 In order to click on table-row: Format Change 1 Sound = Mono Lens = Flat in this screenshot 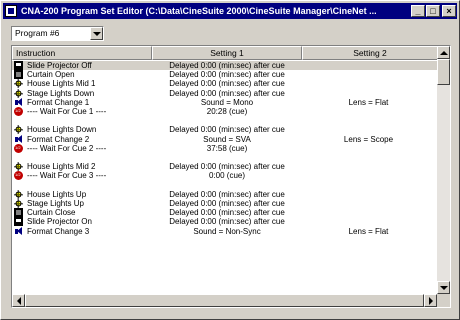, I will do `click(225, 102)`.